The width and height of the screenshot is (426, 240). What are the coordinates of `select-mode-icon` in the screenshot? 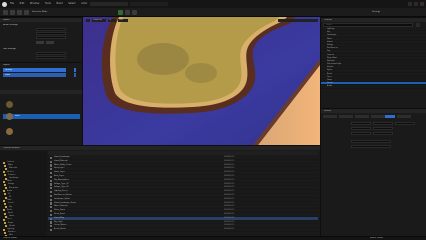 It's located at (12, 12).